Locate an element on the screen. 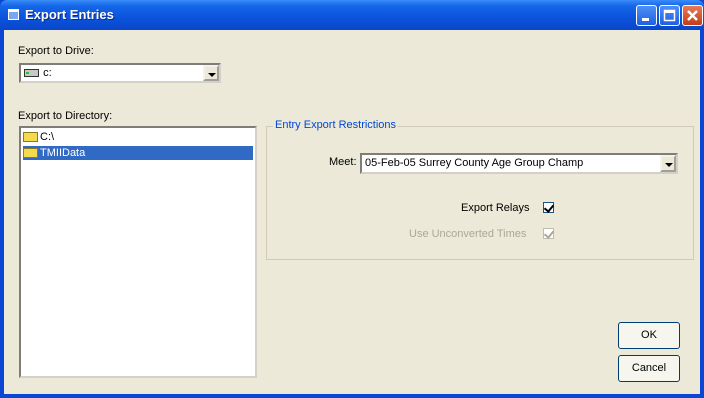 The image size is (704, 398). window-title: Export Entries is located at coordinates (69, 14).